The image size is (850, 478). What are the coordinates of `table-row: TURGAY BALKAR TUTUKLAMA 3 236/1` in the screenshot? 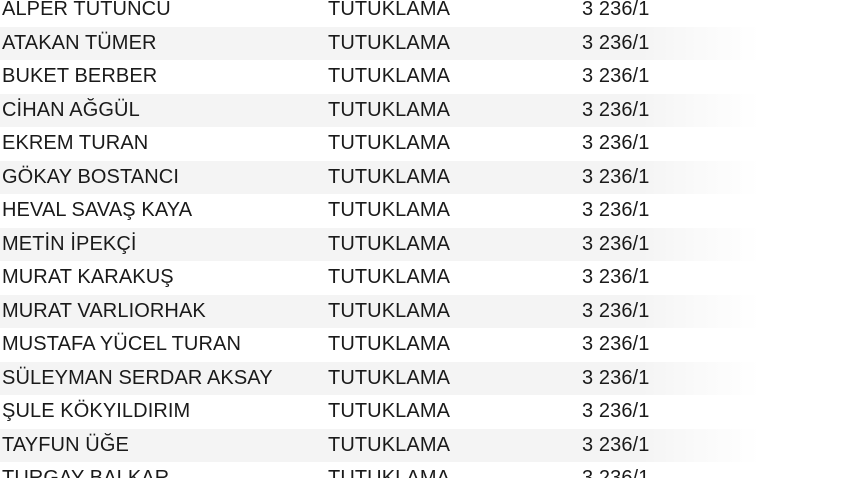 It's located at (425, 470).